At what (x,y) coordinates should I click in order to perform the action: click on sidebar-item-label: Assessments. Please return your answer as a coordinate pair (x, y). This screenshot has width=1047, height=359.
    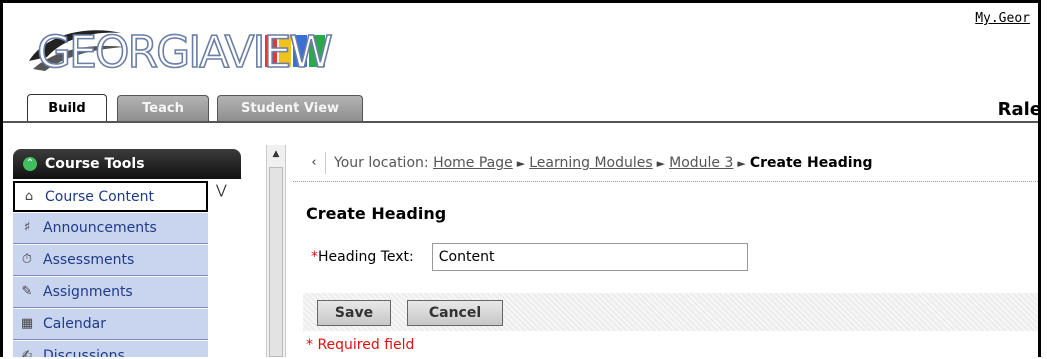
    Looking at the image, I should click on (89, 260).